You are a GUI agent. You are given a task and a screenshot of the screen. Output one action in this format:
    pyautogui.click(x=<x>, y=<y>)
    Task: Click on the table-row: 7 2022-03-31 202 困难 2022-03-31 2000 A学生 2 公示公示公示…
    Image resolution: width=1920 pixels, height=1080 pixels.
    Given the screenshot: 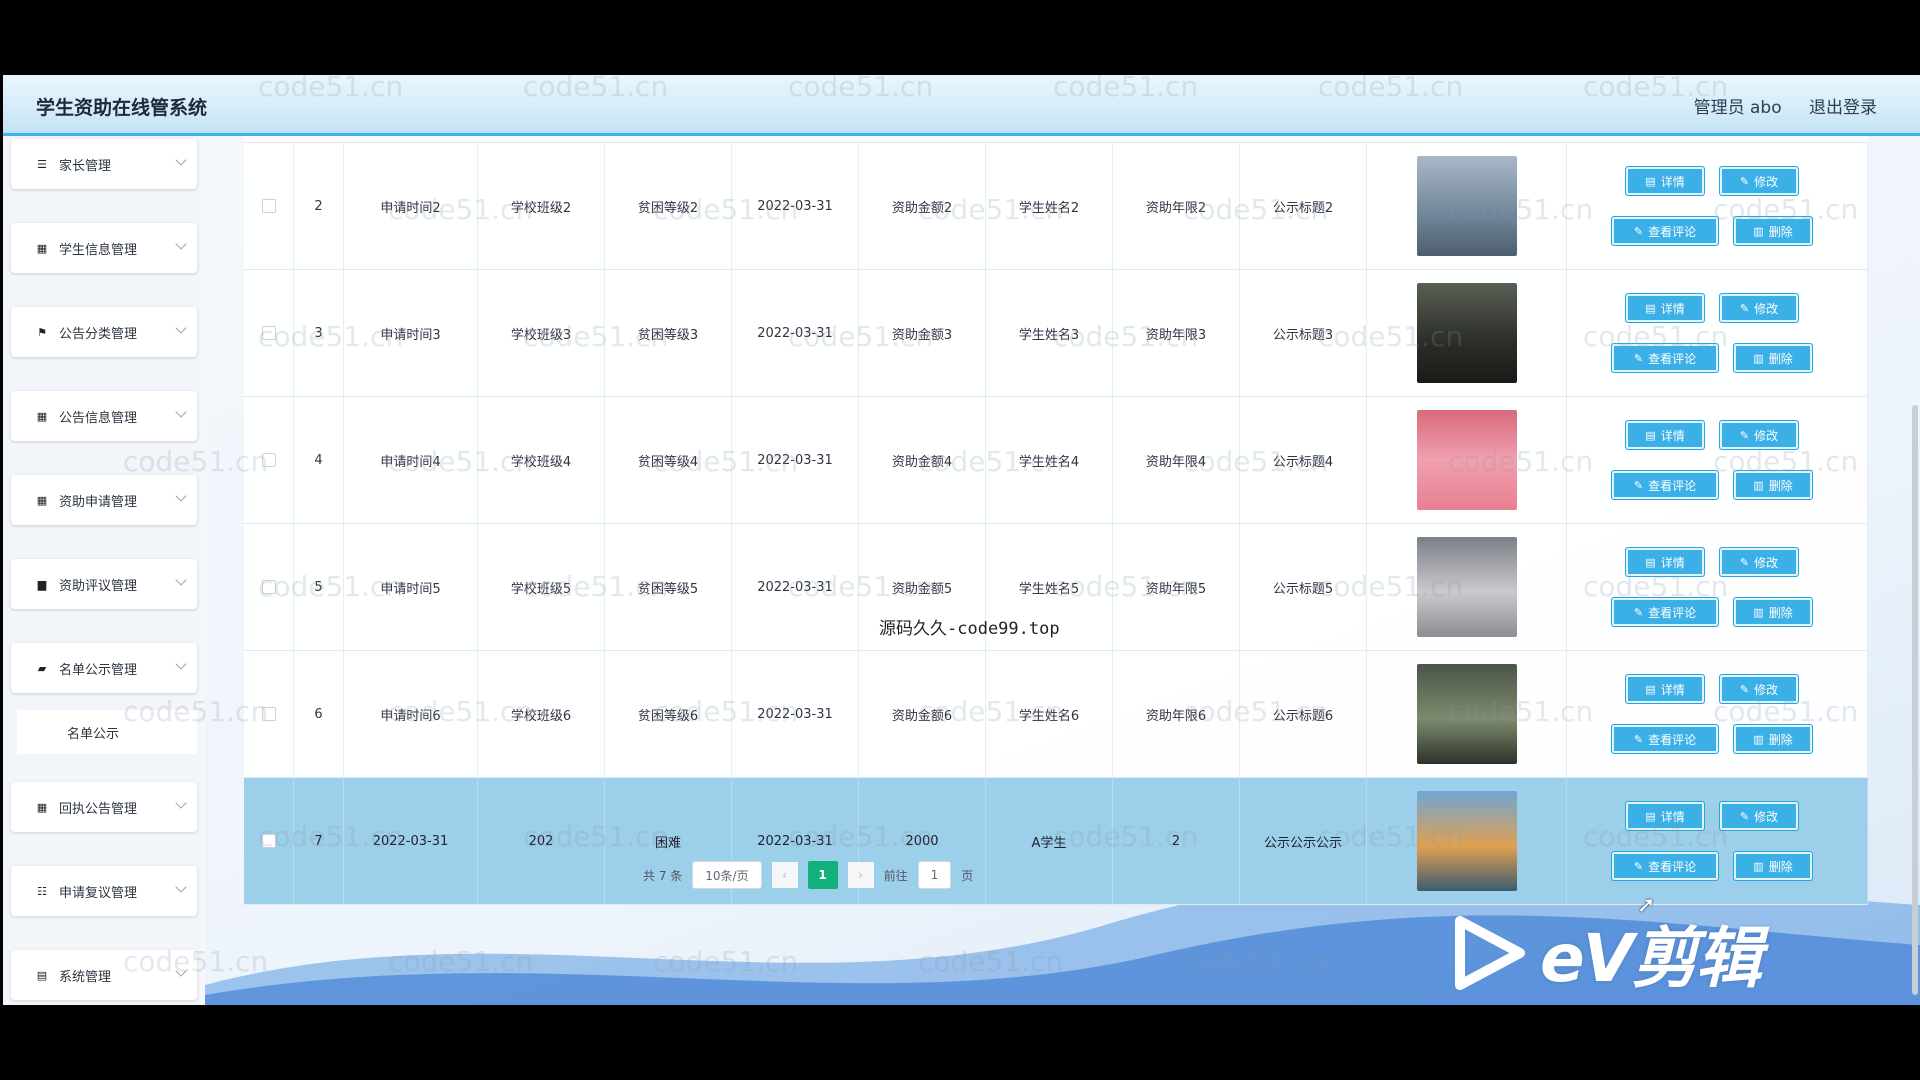 What is the action you would take?
    pyautogui.click(x=1056, y=841)
    